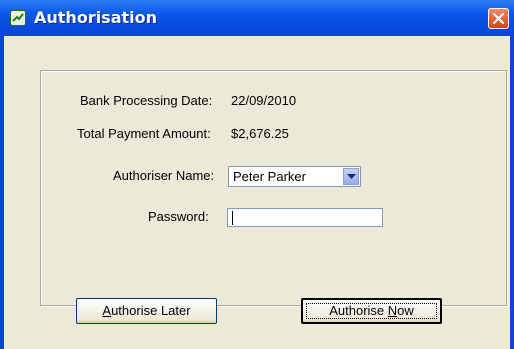  What do you see at coordinates (164, 175) in the screenshot?
I see `authoriser-name-label: Authoriser Name:` at bounding box center [164, 175].